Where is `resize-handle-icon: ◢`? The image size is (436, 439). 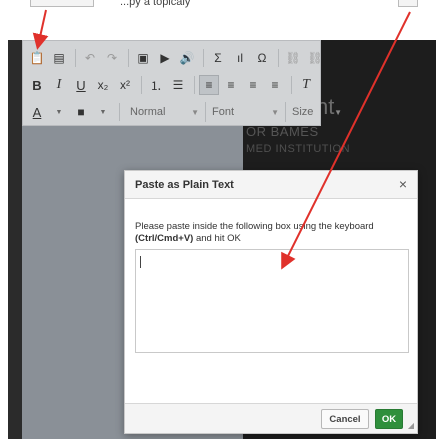 resize-handle-icon: ◢ is located at coordinates (411, 425).